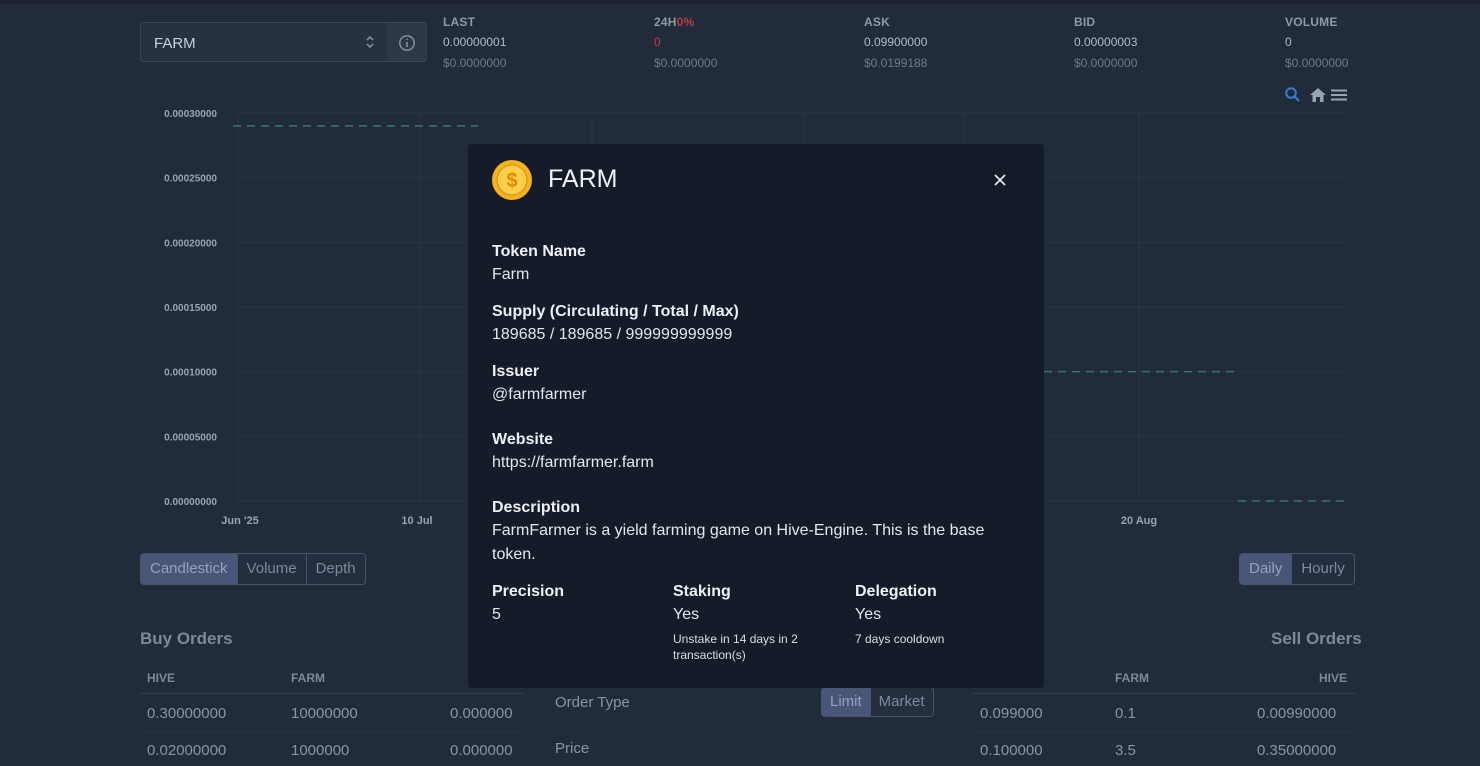  I want to click on buy-header-farm: FARM, so click(308, 678).